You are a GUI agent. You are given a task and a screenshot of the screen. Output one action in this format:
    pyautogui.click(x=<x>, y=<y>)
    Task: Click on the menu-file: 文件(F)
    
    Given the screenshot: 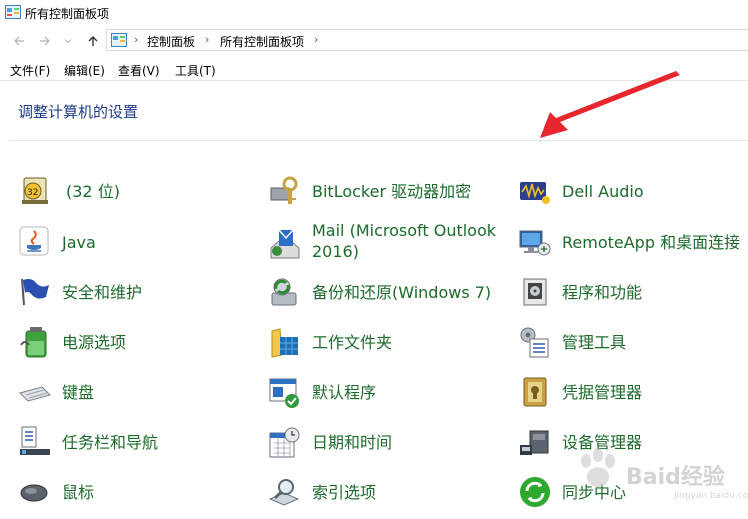 What is the action you would take?
    pyautogui.click(x=30, y=70)
    